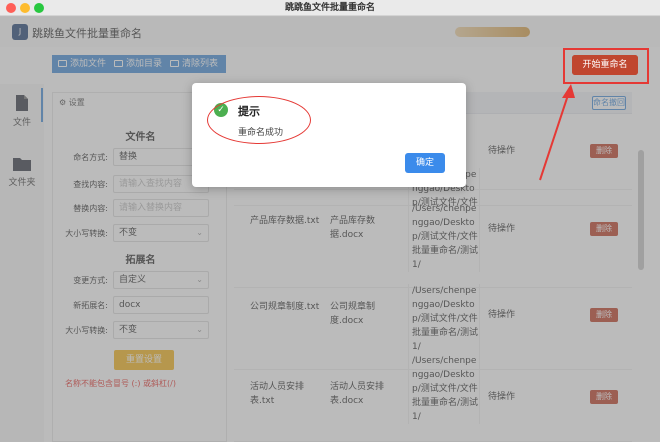 The height and width of the screenshot is (442, 660). What do you see at coordinates (425, 163) in the screenshot?
I see `dialog-ok-button: 确定` at bounding box center [425, 163].